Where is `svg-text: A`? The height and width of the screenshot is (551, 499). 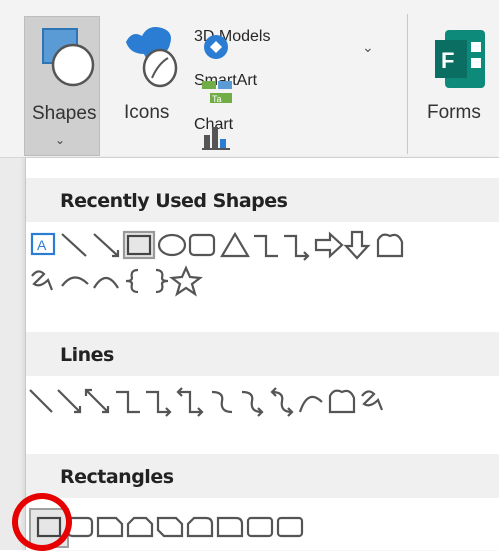
svg-text: A is located at coordinates (42, 245).